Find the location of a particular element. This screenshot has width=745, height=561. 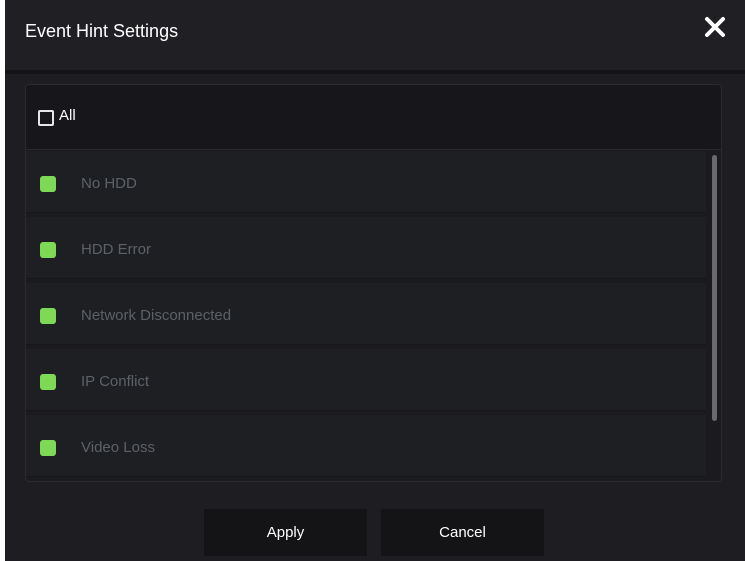

event-row-ip-conflict: IP Conflict is located at coordinates (366, 380).